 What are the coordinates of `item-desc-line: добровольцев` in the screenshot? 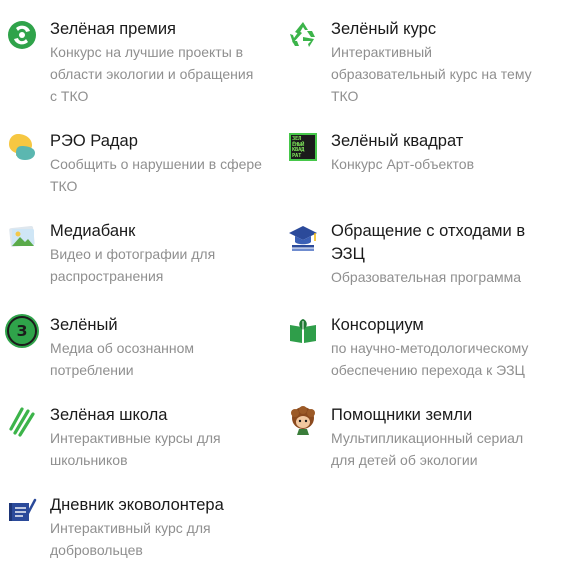 It's located at (96, 550).